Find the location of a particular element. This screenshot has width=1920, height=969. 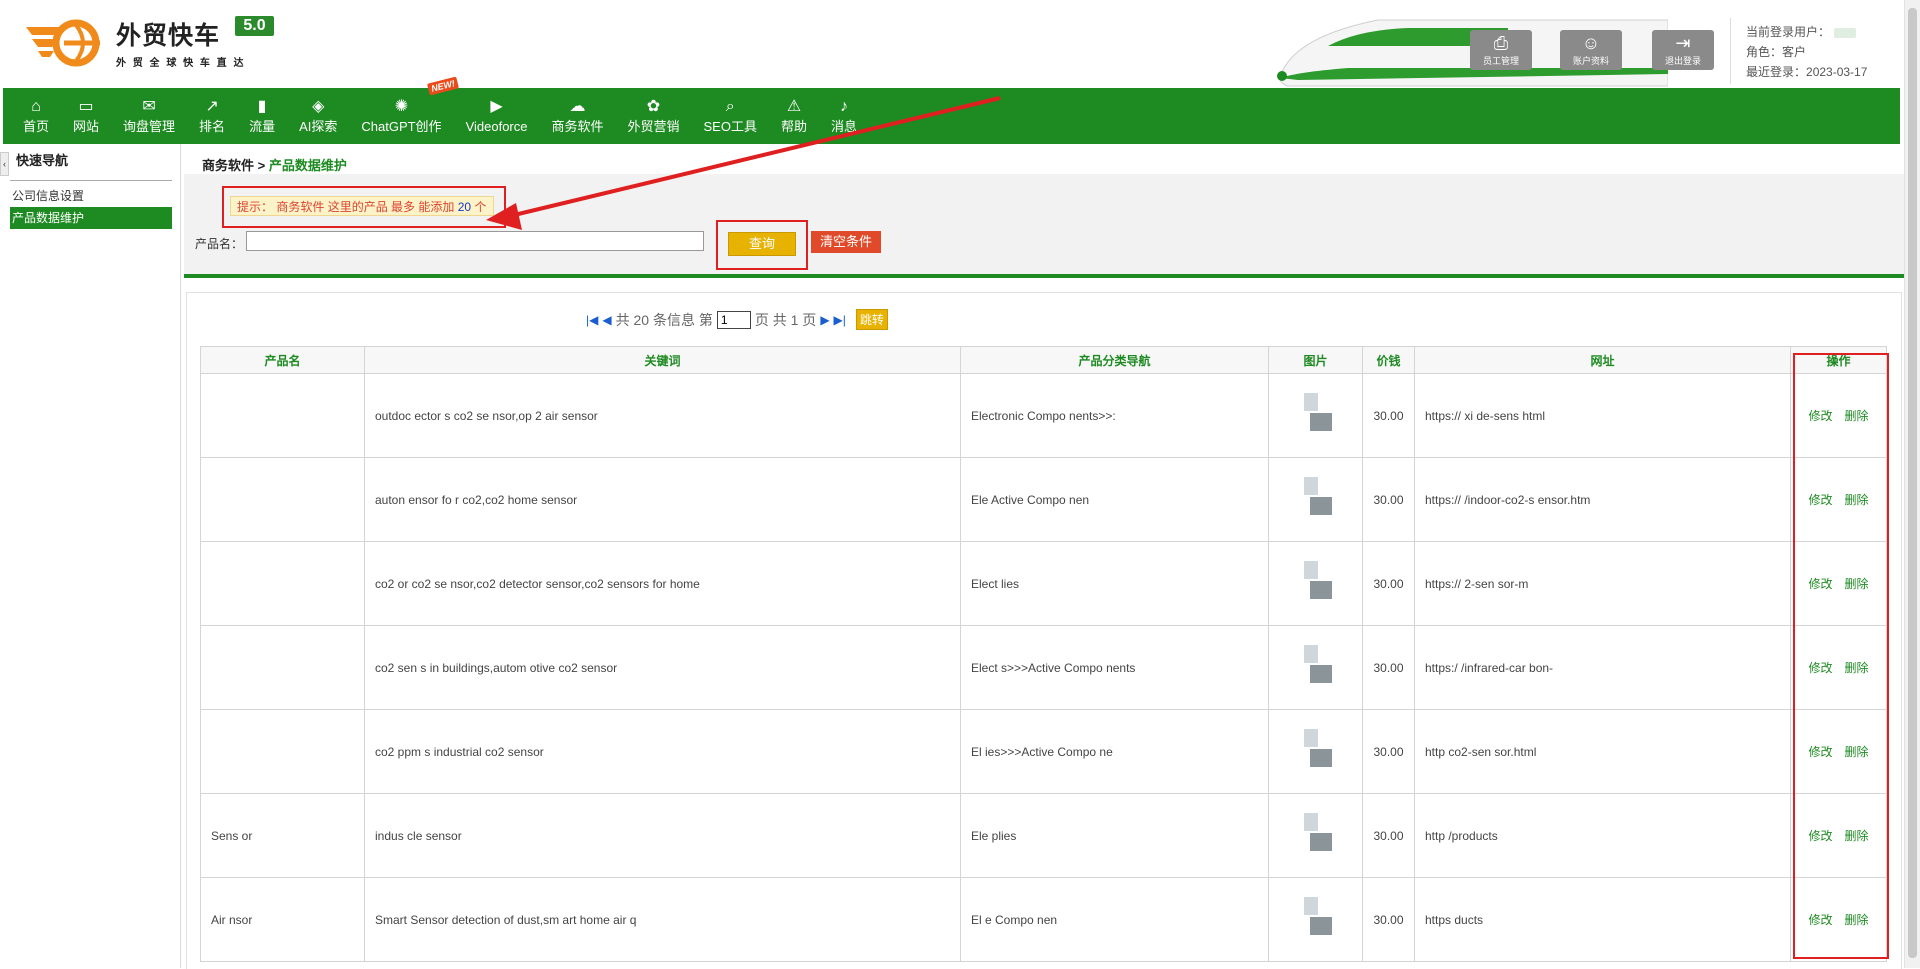

nav-traffic: ▮ 流量 is located at coordinates (262, 116).